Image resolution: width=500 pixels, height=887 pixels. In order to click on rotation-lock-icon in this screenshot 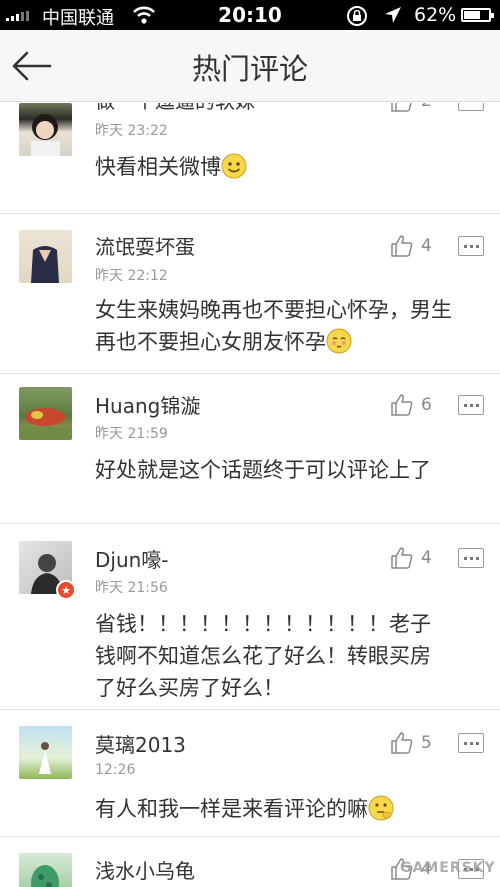, I will do `click(357, 16)`.